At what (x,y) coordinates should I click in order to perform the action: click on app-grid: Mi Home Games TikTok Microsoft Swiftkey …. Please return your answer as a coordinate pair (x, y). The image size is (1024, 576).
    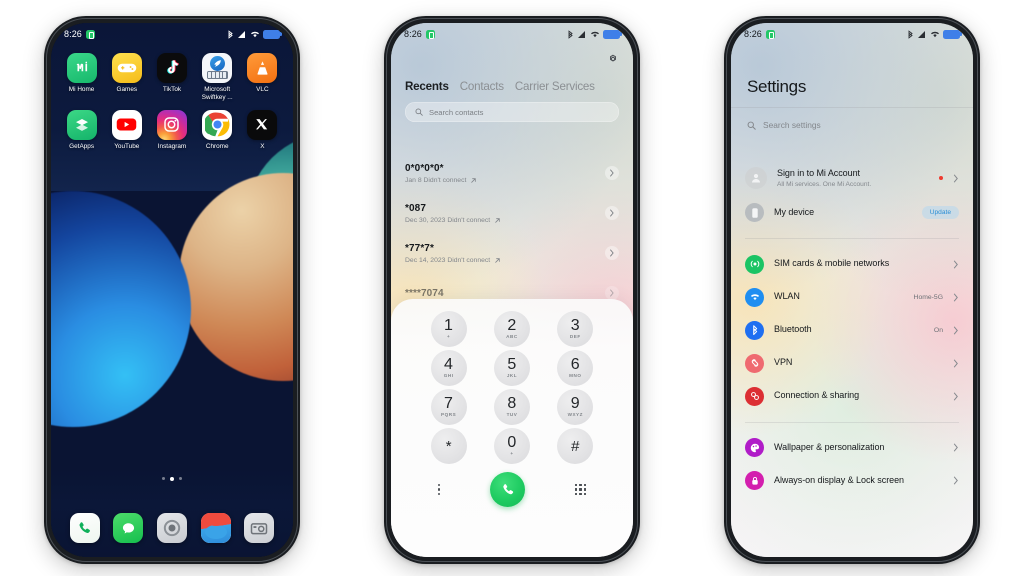
    Looking at the image, I should click on (172, 101).